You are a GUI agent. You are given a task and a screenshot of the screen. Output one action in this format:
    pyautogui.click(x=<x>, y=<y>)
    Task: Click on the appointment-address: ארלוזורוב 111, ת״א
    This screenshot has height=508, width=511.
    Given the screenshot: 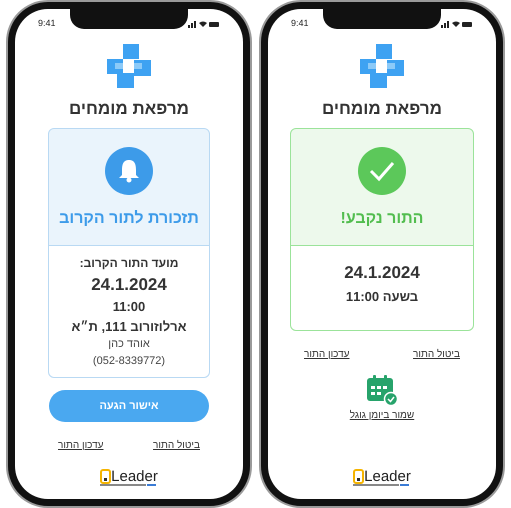 What is the action you would take?
    pyautogui.click(x=129, y=327)
    